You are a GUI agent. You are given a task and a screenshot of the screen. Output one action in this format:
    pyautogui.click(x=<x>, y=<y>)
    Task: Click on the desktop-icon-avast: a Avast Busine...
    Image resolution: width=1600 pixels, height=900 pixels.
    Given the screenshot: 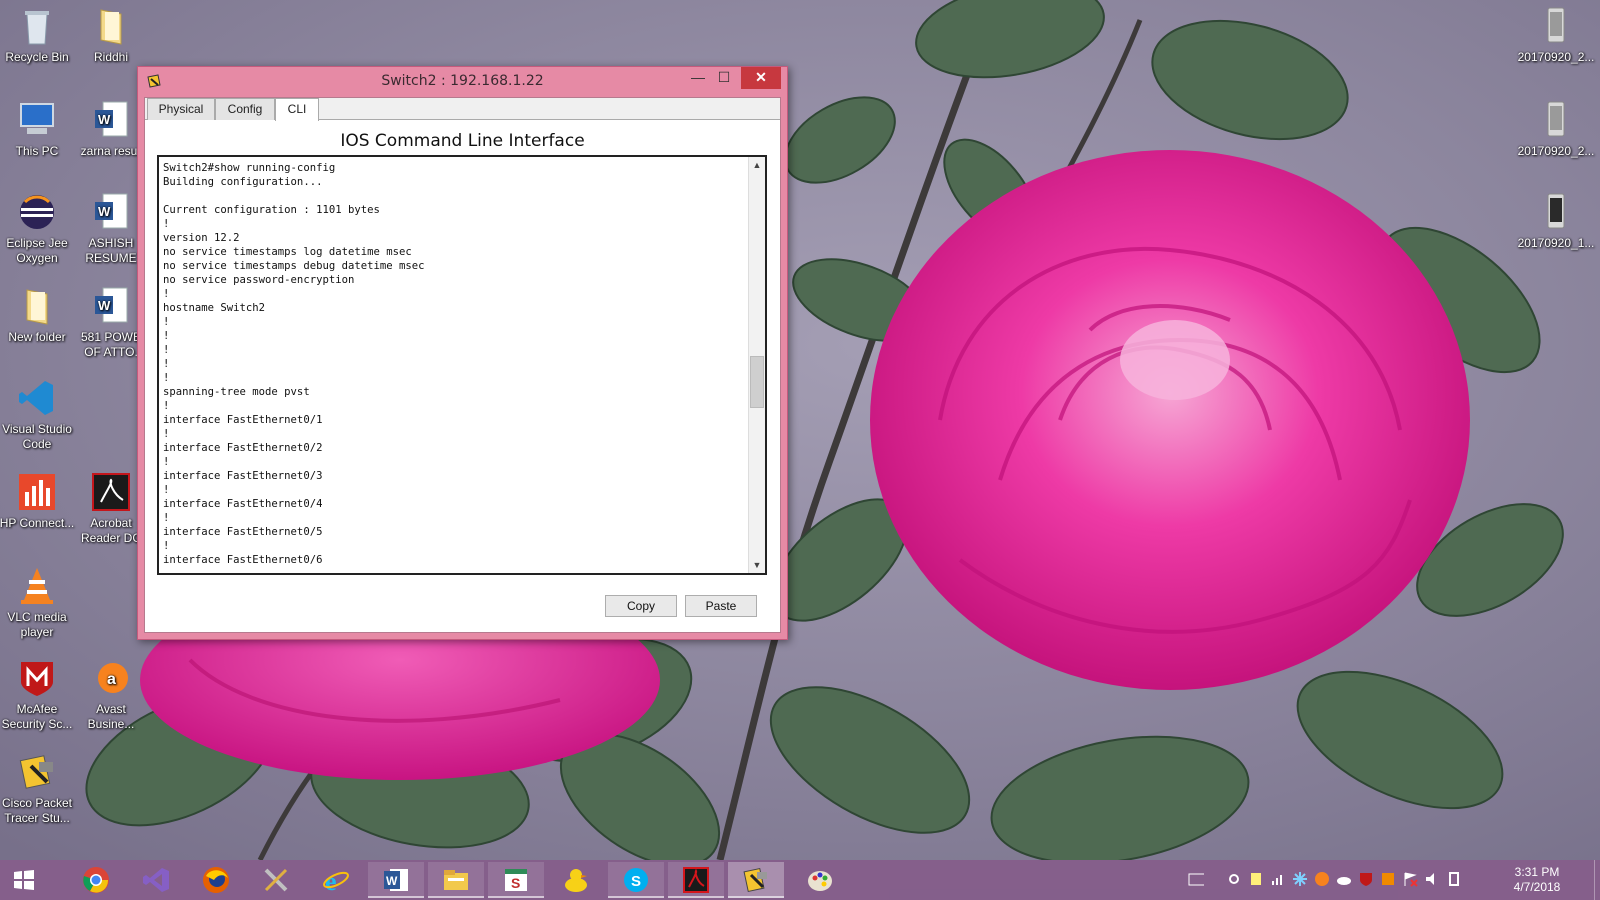 What is the action you would take?
    pyautogui.click(x=111, y=695)
    